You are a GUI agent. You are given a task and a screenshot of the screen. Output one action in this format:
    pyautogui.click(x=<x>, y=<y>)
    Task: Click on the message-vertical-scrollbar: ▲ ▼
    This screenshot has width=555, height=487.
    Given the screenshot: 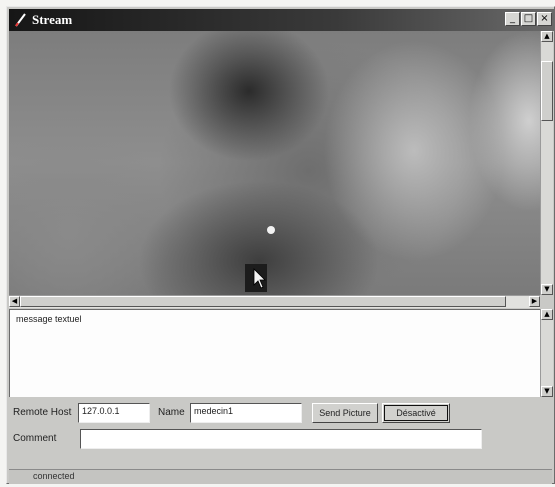 What is the action you would take?
    pyautogui.click(x=546, y=353)
    